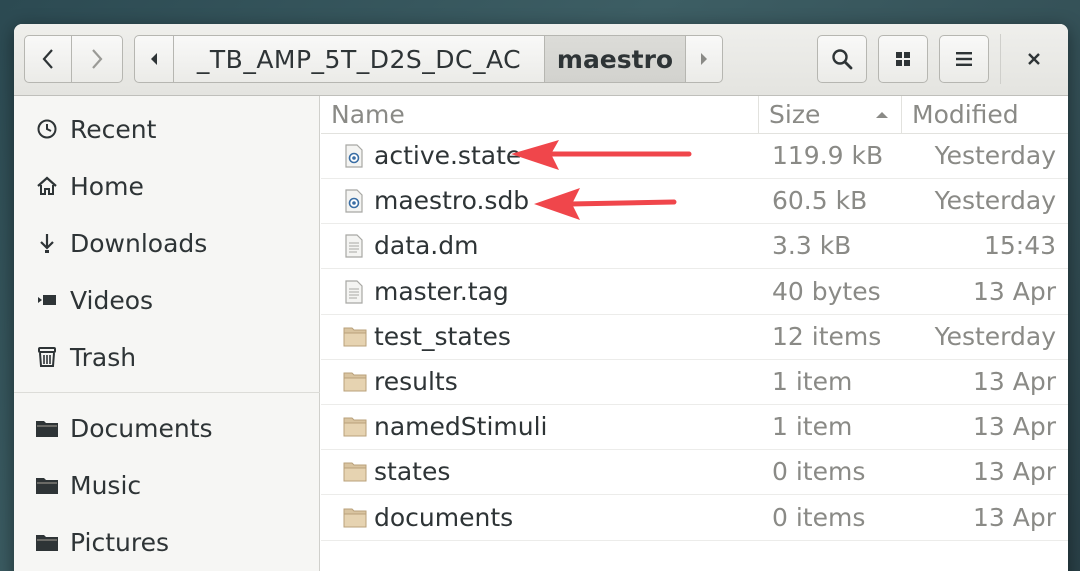  I want to click on sidebar-item-music: Music, so click(167, 485).